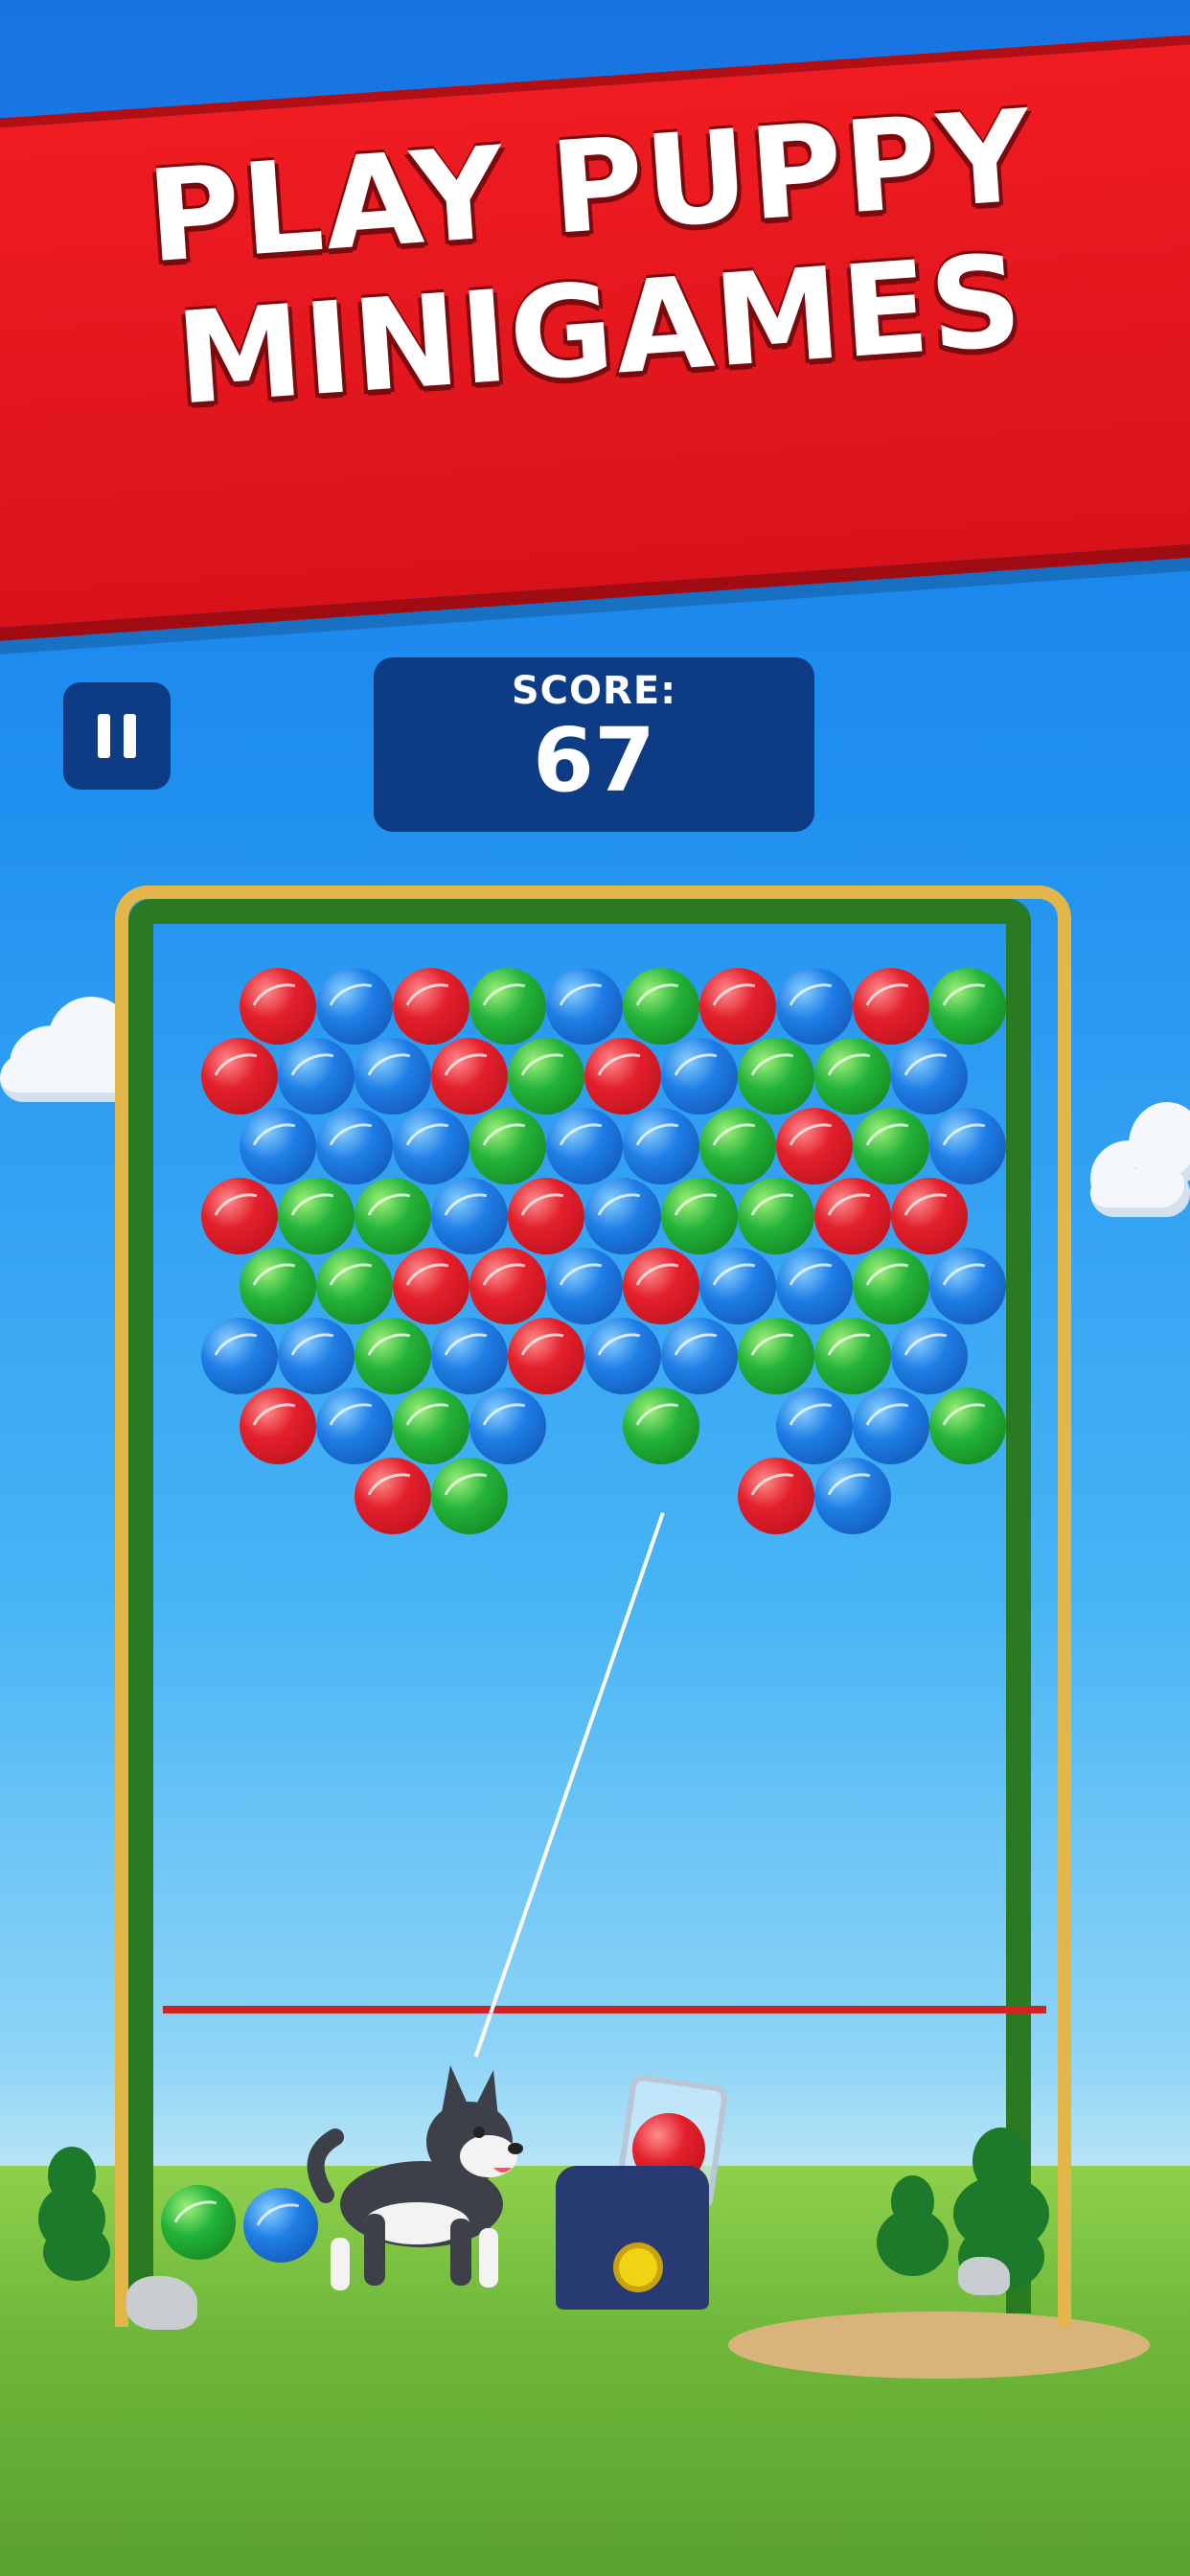 This screenshot has width=1190, height=2576. Describe the element at coordinates (162, 2303) in the screenshot. I see `rock-left` at that location.